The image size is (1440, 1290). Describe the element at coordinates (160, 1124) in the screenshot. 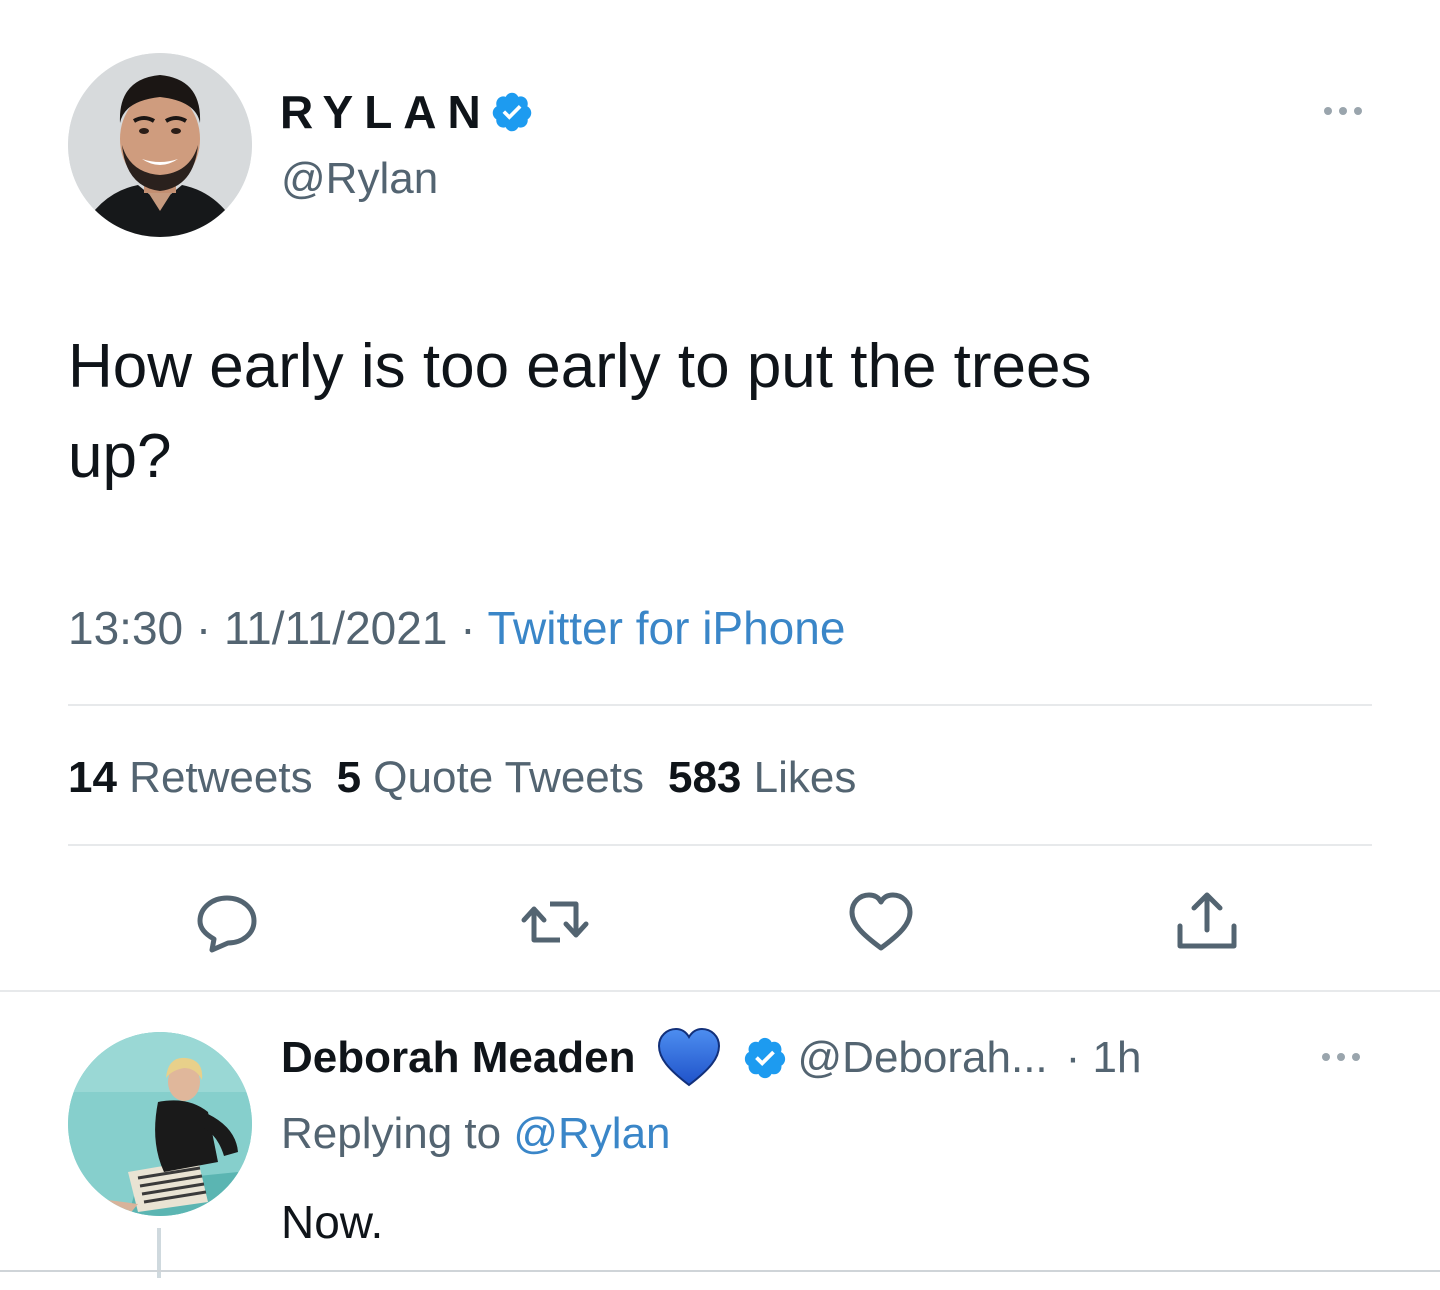

I see `reply-author-avatar` at that location.